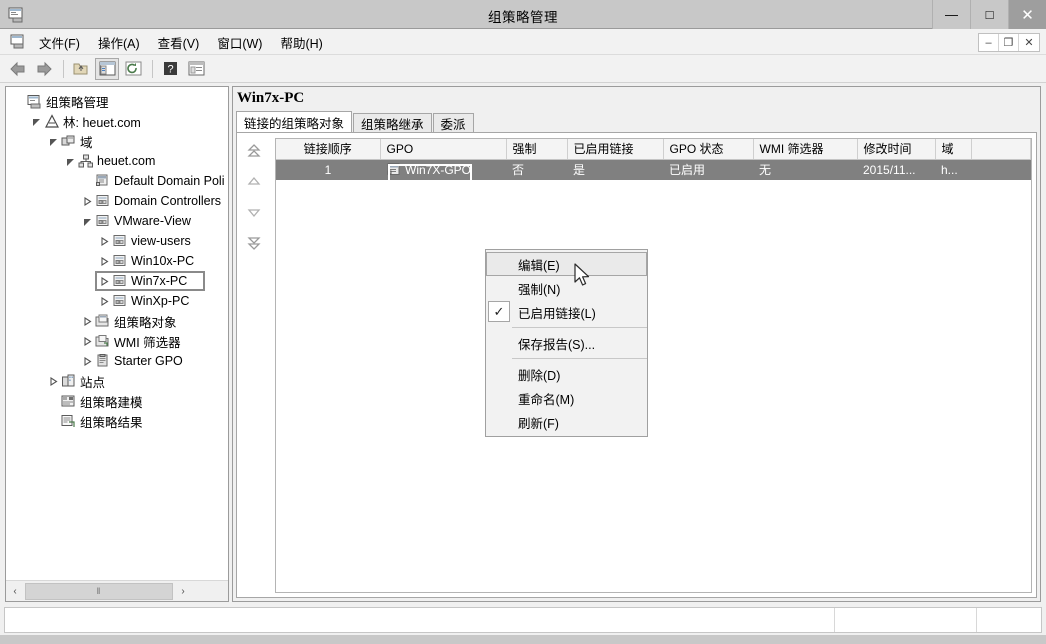  What do you see at coordinates (133, 69) in the screenshot?
I see `refresh-button` at bounding box center [133, 69].